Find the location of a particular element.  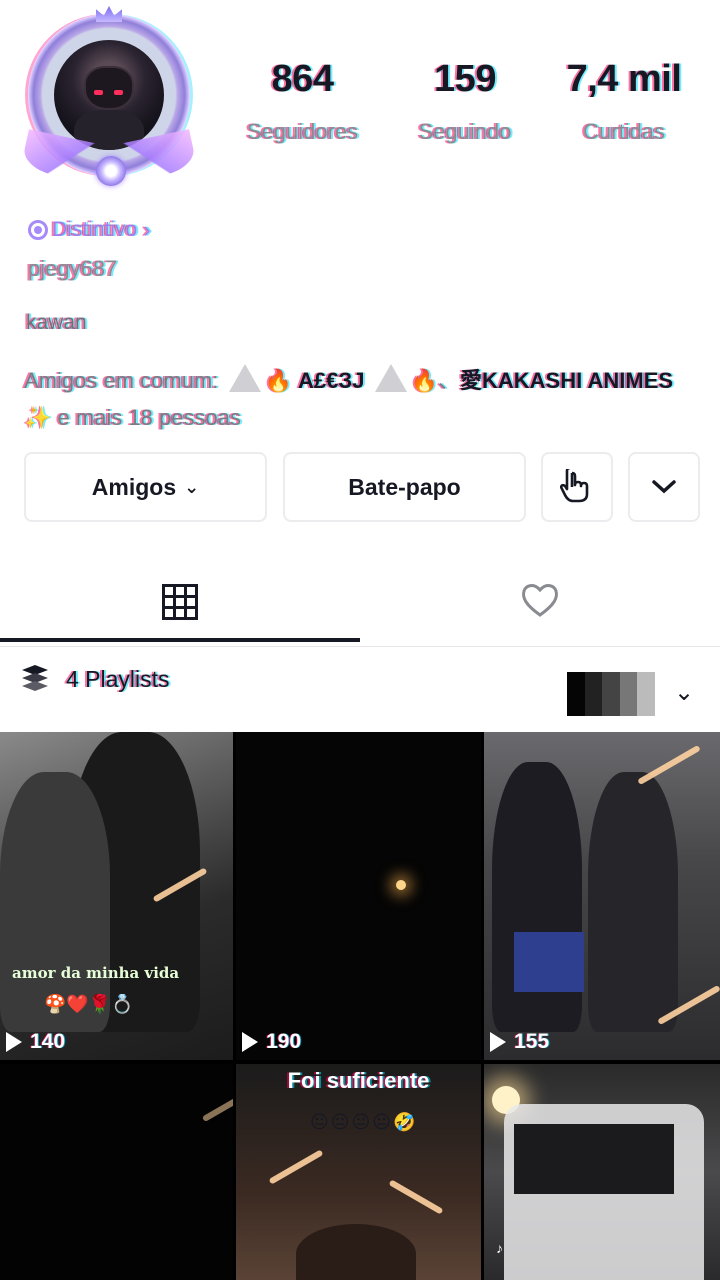

chat-button-label: Bate-papo is located at coordinates (404, 486).